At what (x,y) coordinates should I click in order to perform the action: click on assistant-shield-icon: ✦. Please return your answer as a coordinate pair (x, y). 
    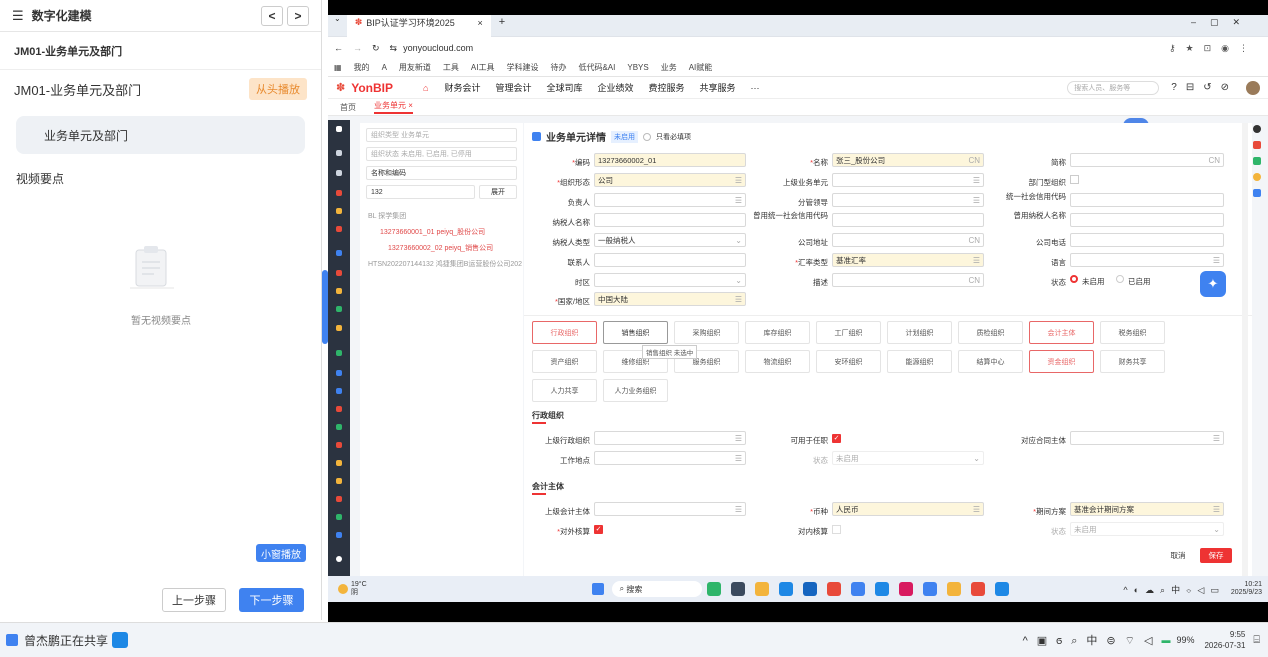
    Looking at the image, I should click on (1213, 284).